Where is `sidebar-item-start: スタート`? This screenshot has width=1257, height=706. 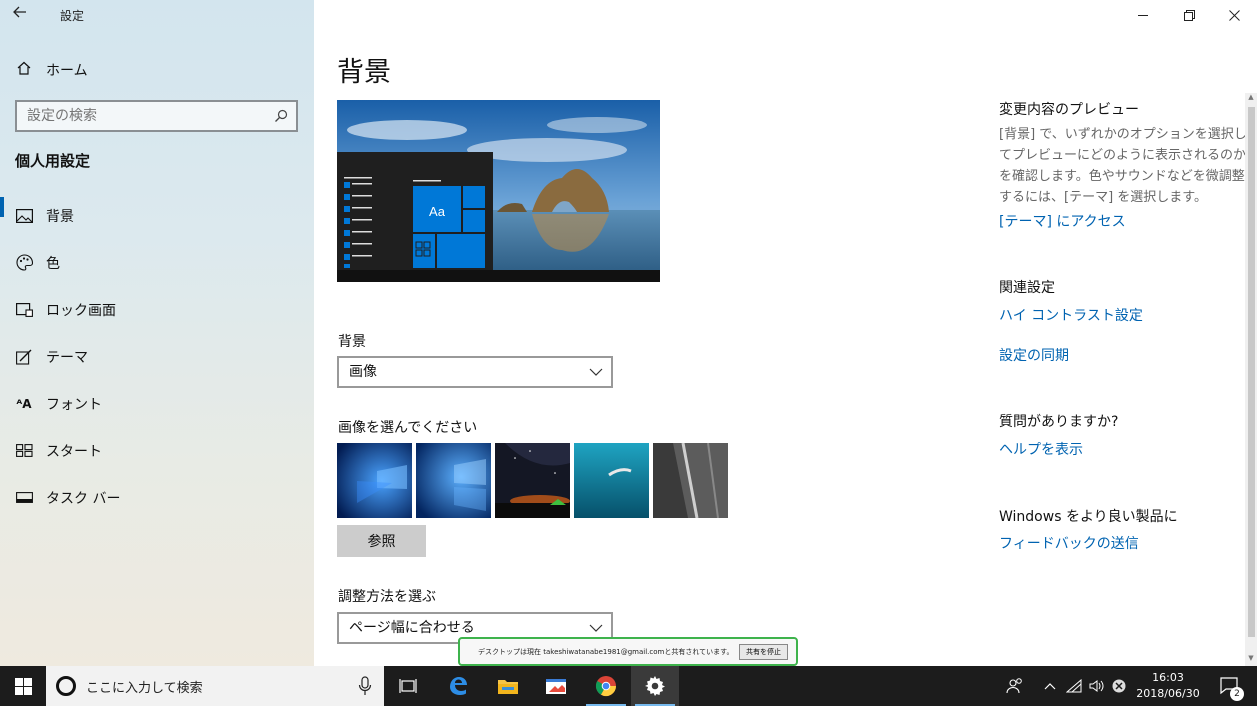 sidebar-item-start: スタート is located at coordinates (157, 450).